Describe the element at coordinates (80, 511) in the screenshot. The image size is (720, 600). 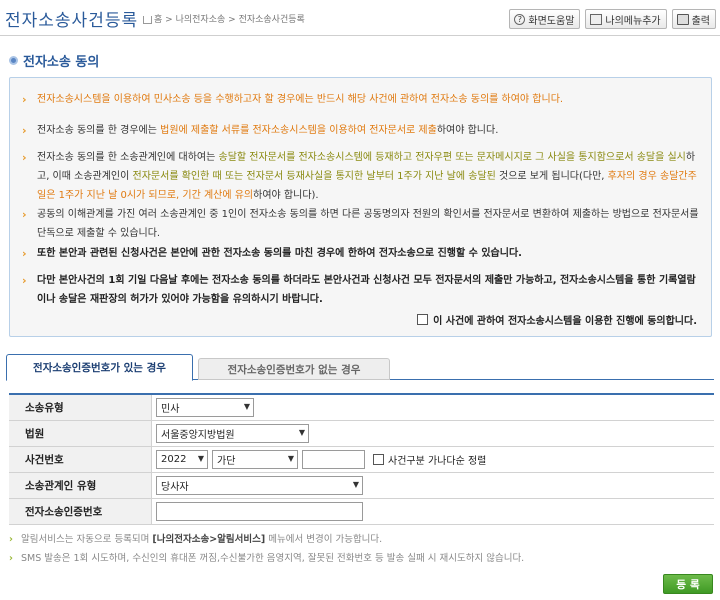
I see `auth-number-label: 전자소송인증번호` at that location.